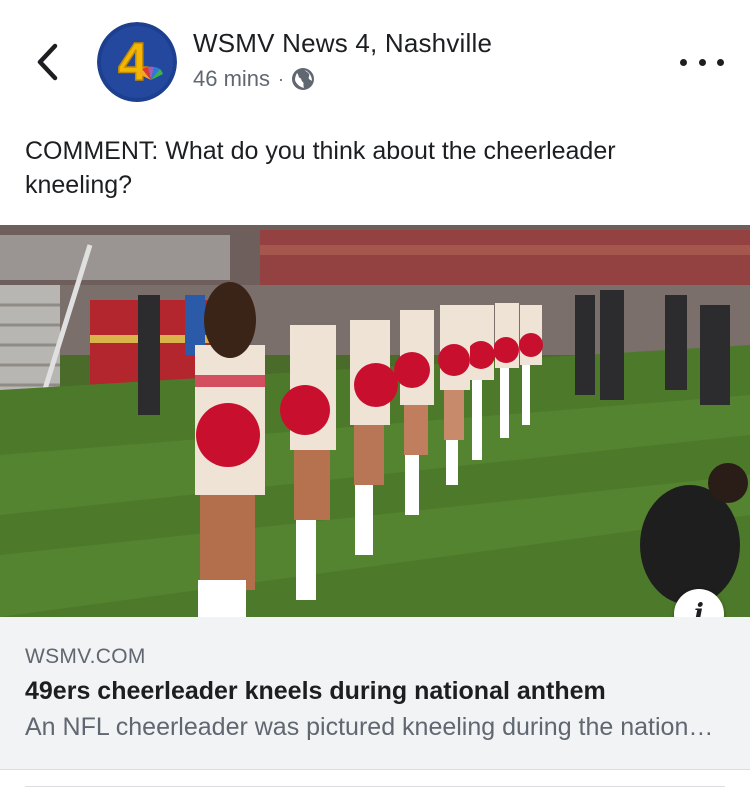 The height and width of the screenshot is (792, 750). Describe the element at coordinates (699, 608) in the screenshot. I see `info-icon: i` at that location.